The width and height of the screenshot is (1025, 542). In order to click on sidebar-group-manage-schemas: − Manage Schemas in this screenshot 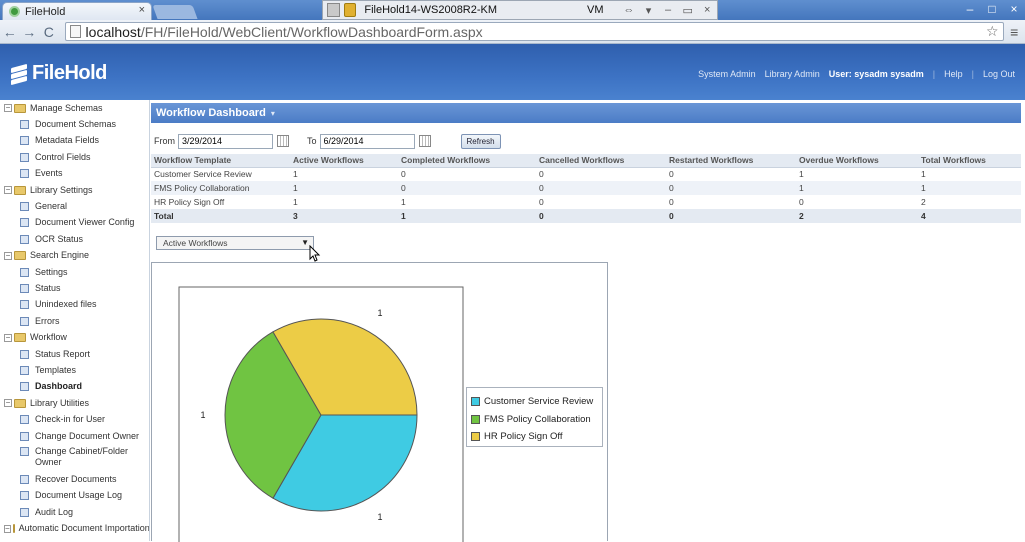, I will do `click(74, 108)`.